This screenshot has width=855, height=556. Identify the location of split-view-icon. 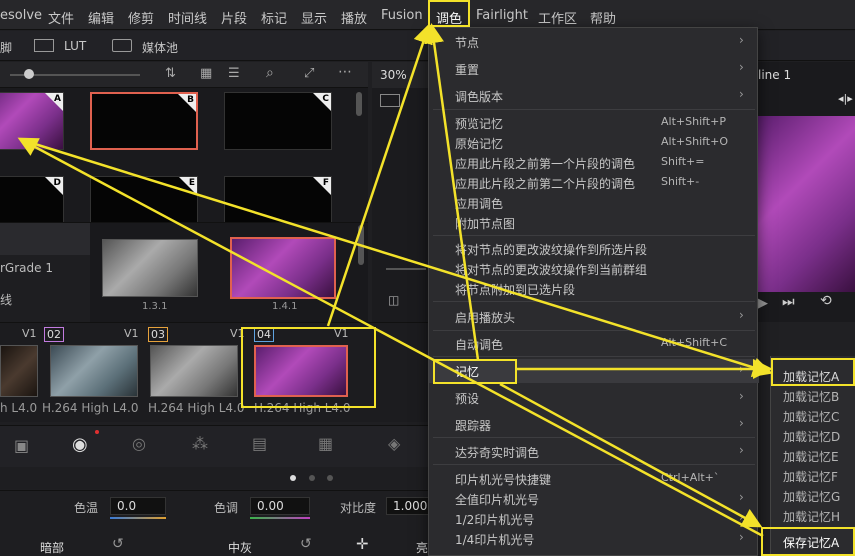
(390, 100).